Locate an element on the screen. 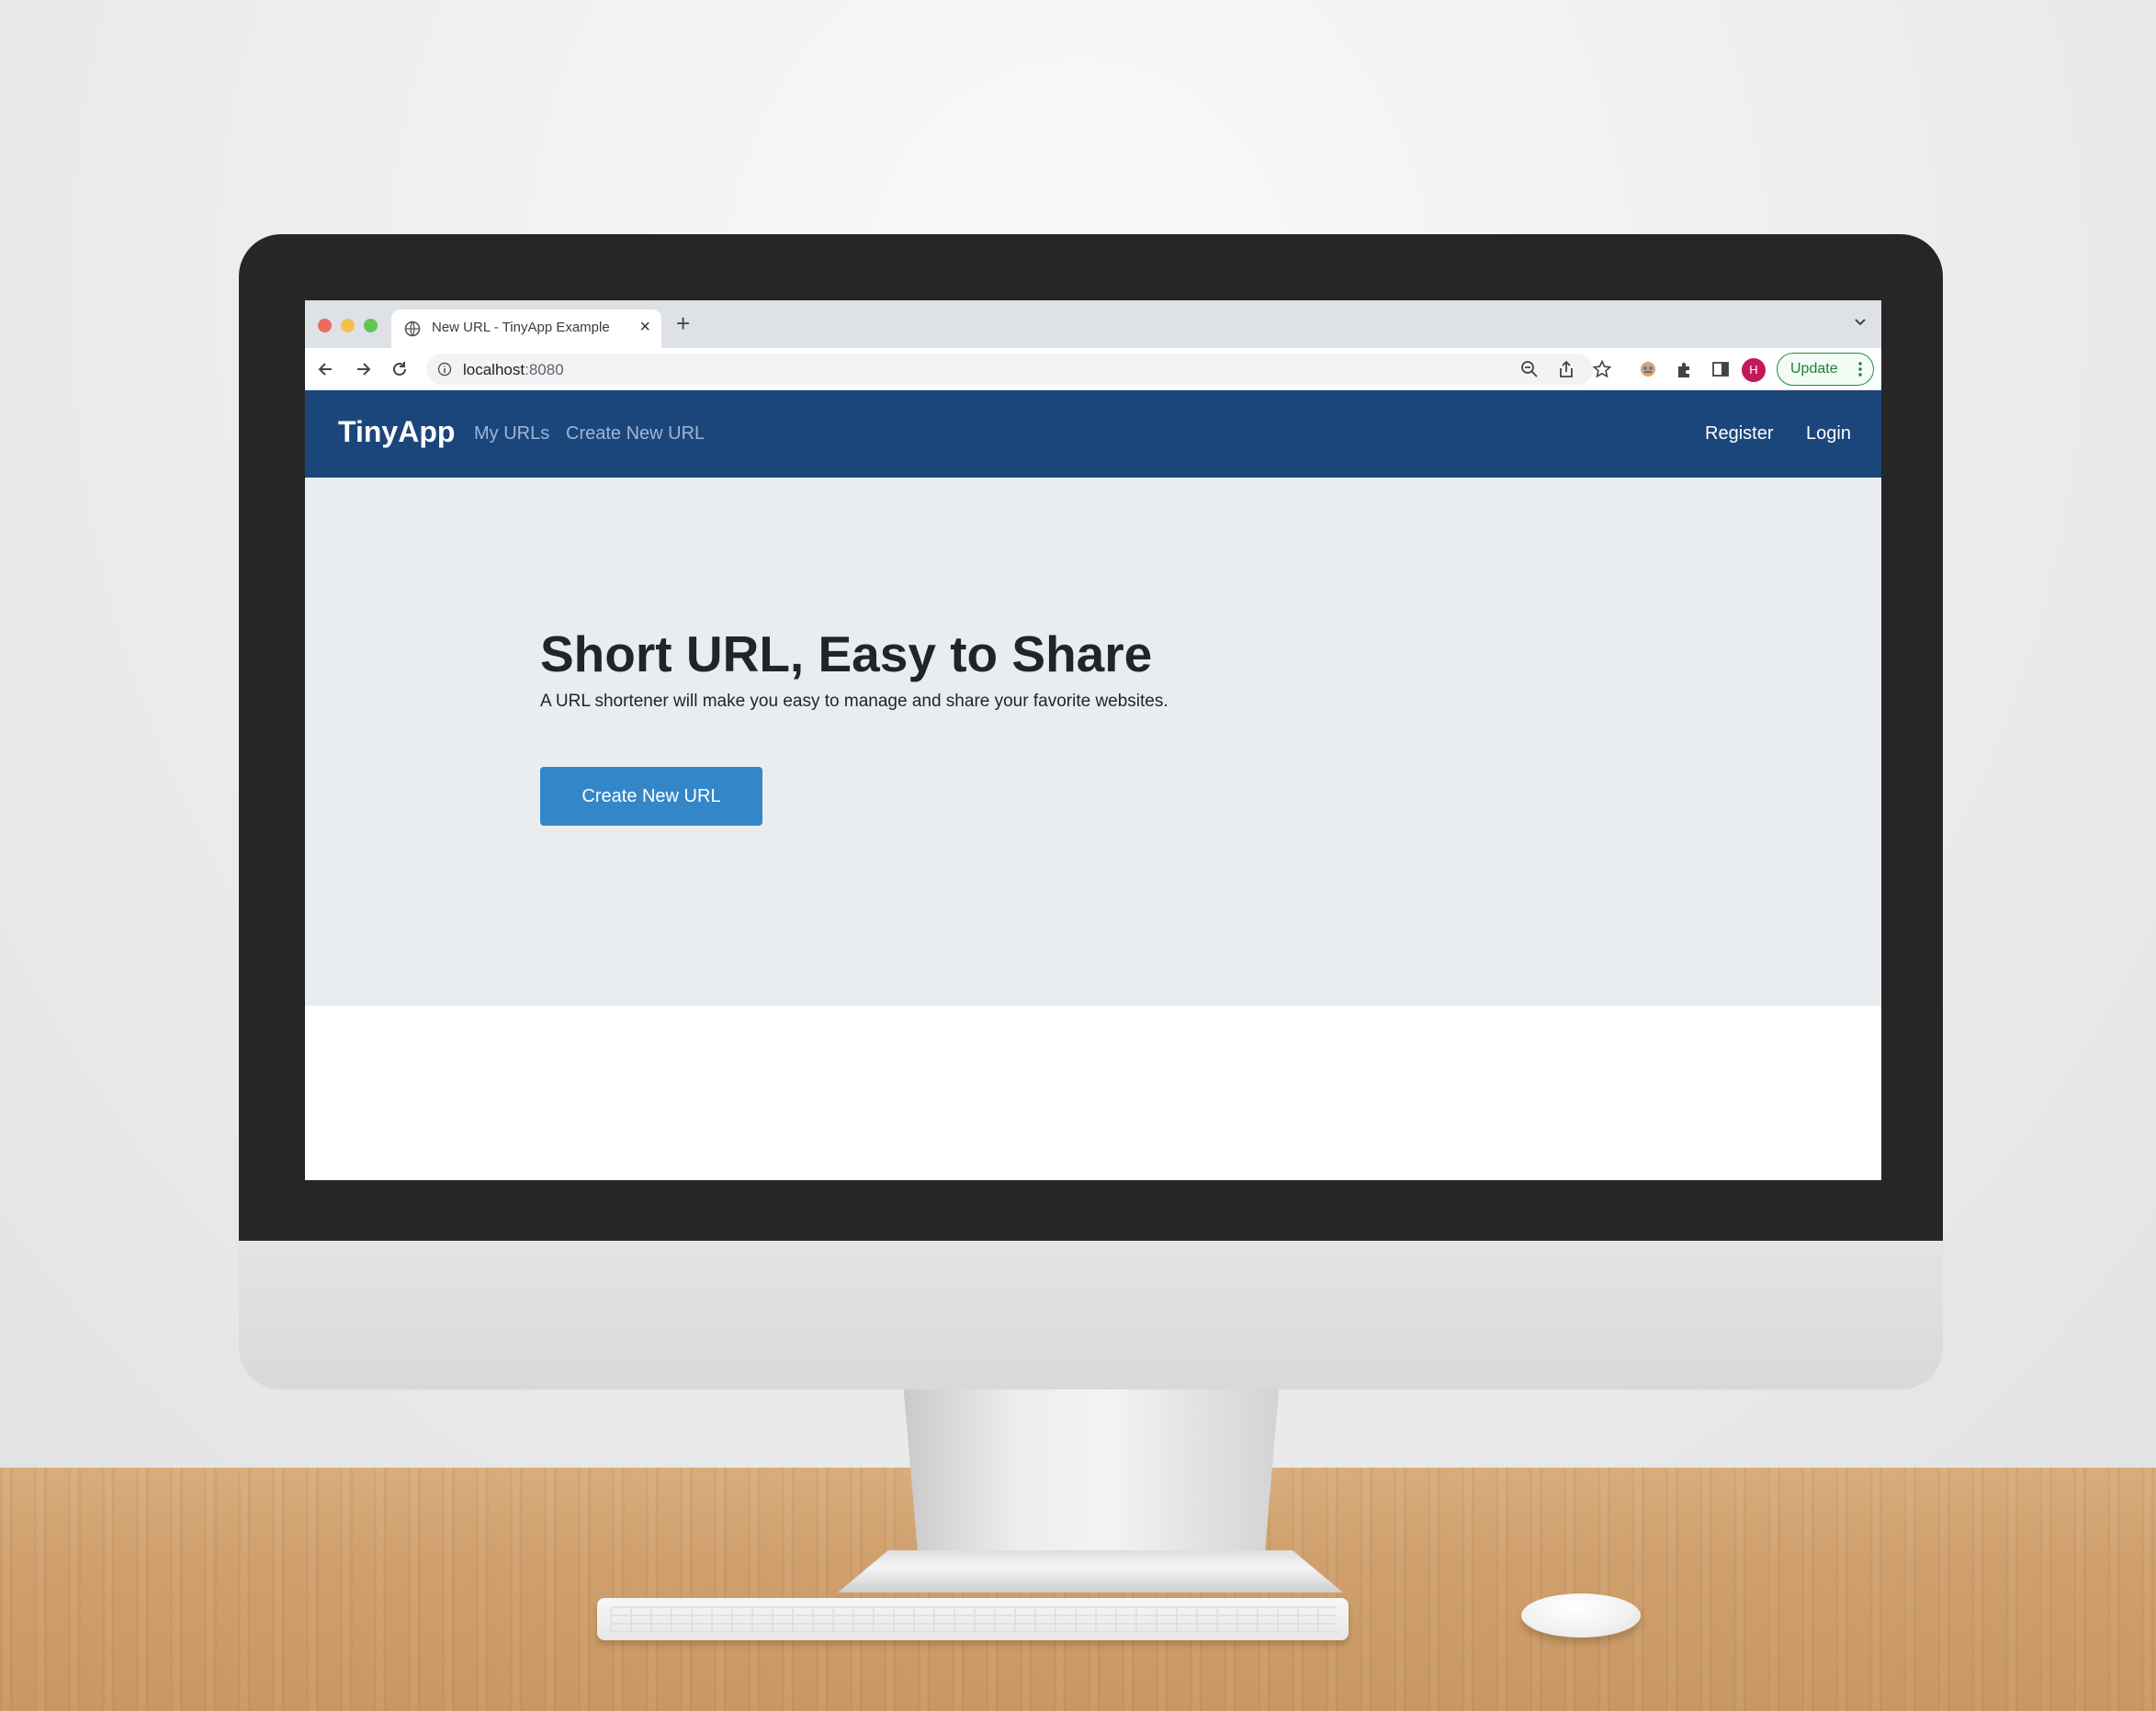 The height and width of the screenshot is (1711, 2156). window-zoom-button is located at coordinates (371, 325).